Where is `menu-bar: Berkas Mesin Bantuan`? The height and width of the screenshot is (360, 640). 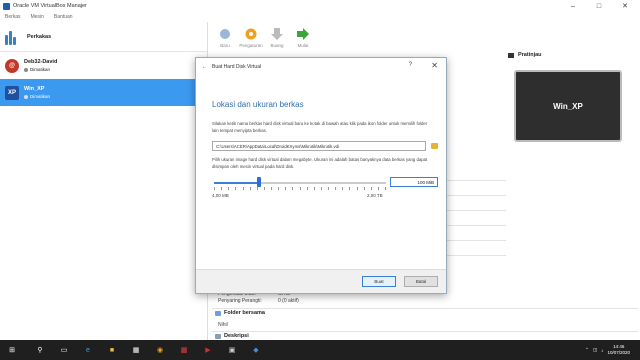 menu-bar: Berkas Mesin Bantuan is located at coordinates (320, 16).